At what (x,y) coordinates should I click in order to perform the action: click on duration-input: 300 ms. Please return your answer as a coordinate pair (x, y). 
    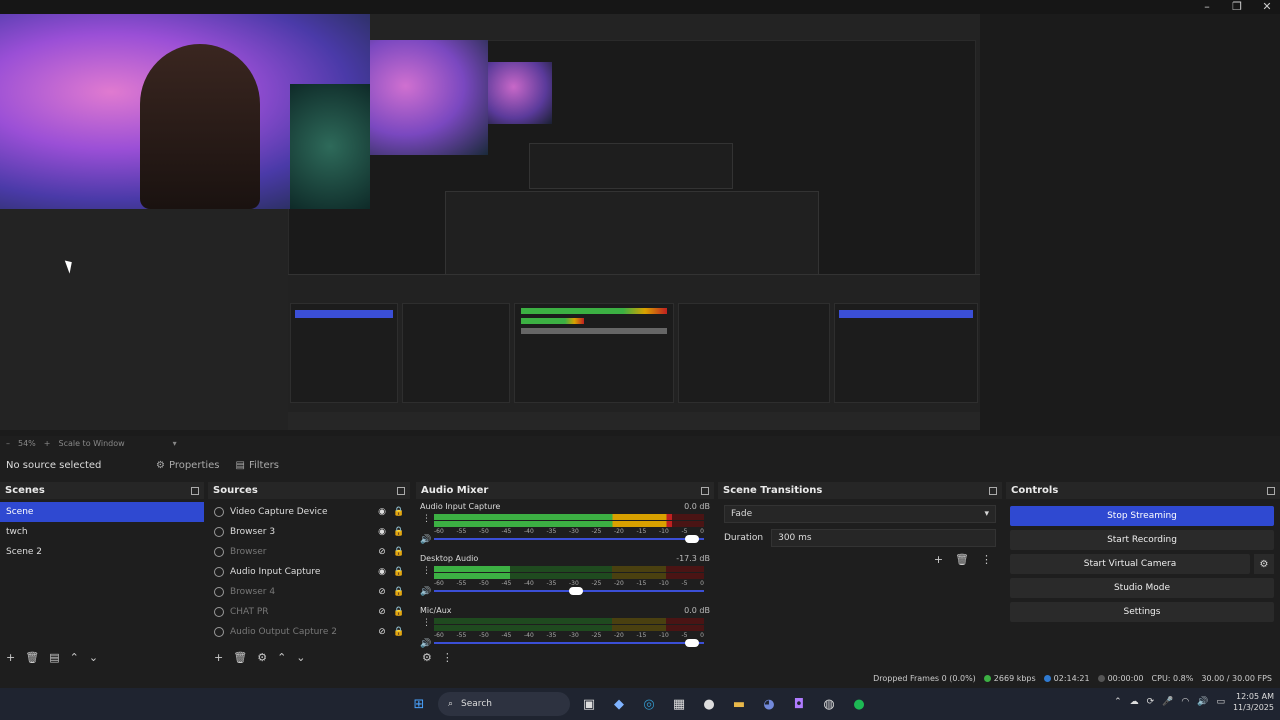
    Looking at the image, I should click on (883, 538).